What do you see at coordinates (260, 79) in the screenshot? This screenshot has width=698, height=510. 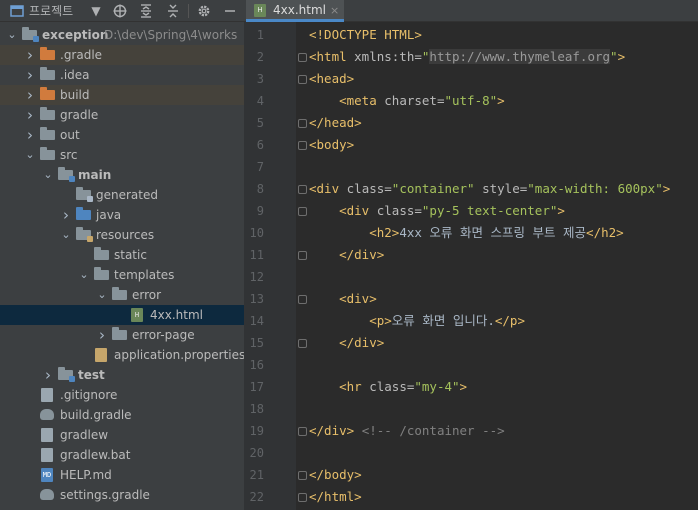 I see `line-number: 3` at bounding box center [260, 79].